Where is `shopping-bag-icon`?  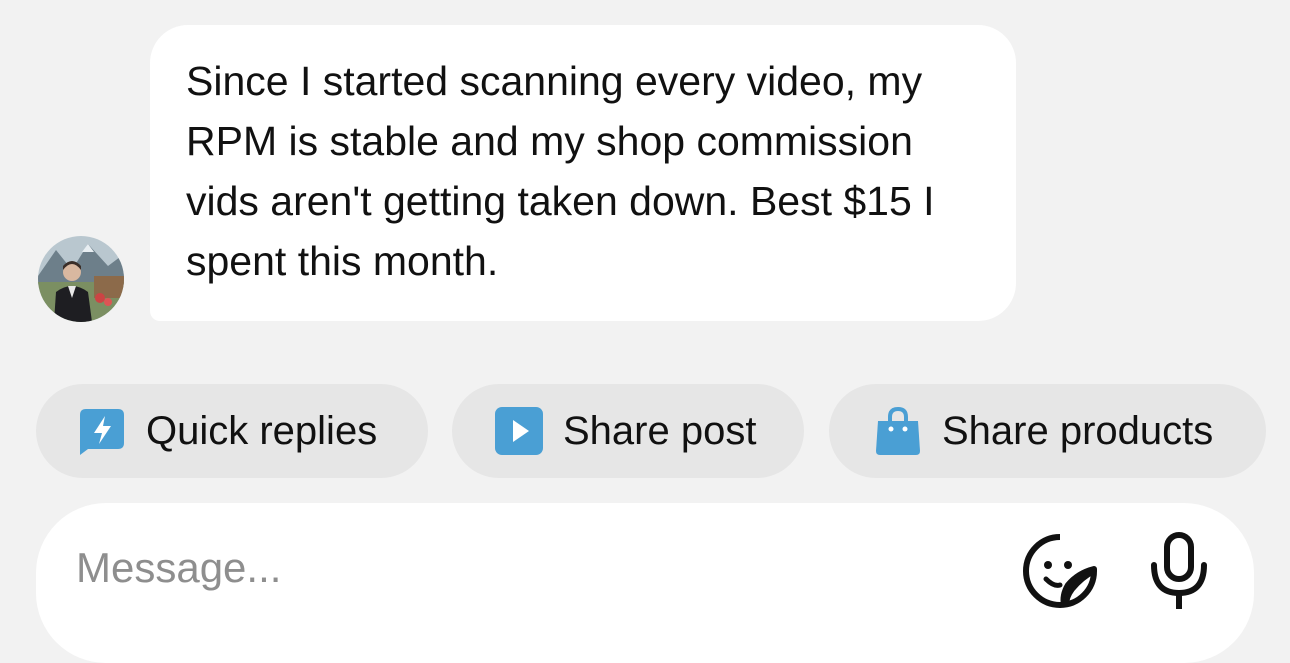
shopping-bag-icon is located at coordinates (898, 431).